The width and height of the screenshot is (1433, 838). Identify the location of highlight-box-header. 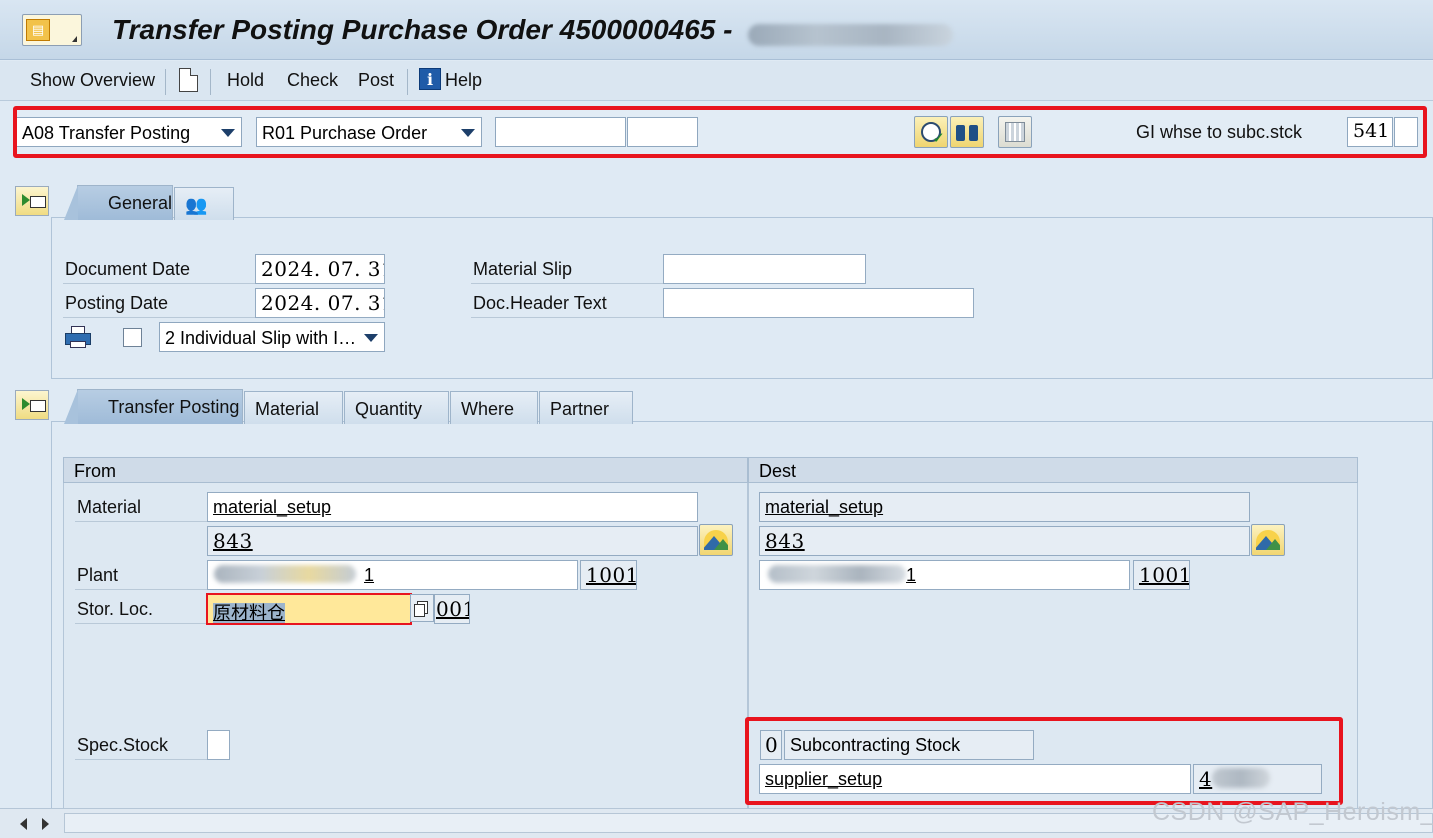
(720, 132).